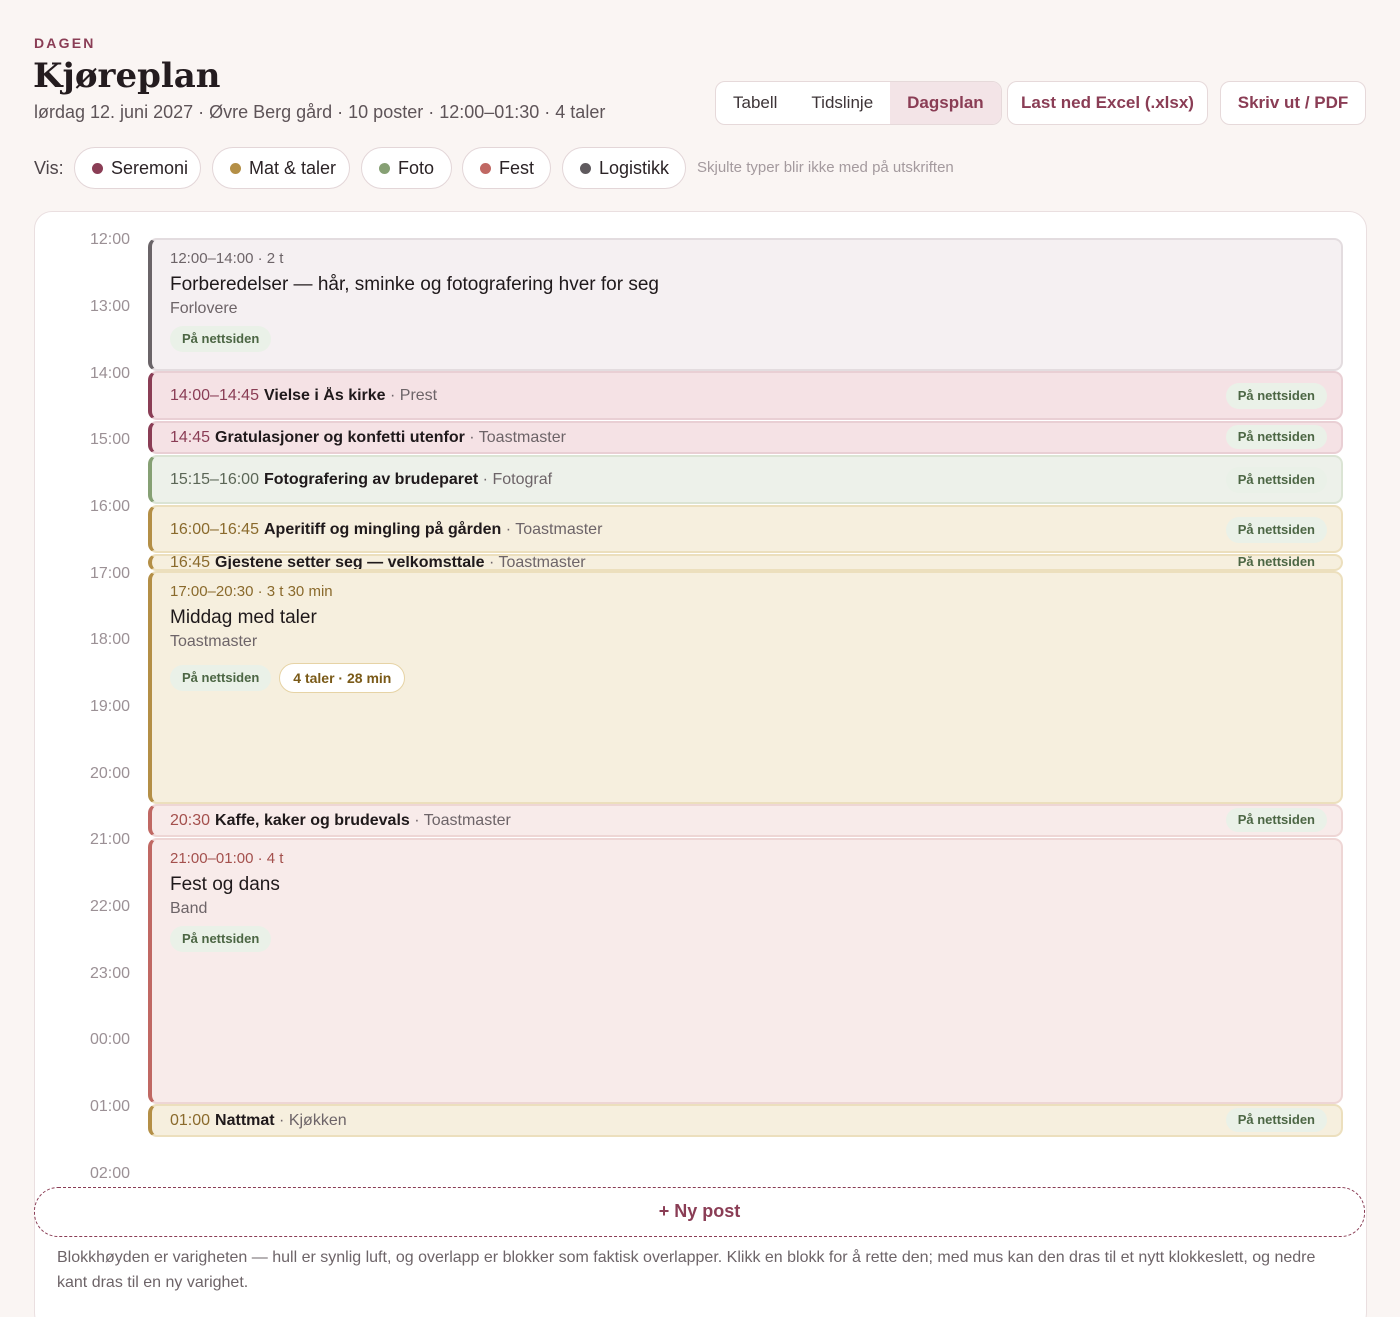 This screenshot has height=1317, width=1400. What do you see at coordinates (317, 1120) in the screenshot?
I see `event-responsible: Kjøkken` at bounding box center [317, 1120].